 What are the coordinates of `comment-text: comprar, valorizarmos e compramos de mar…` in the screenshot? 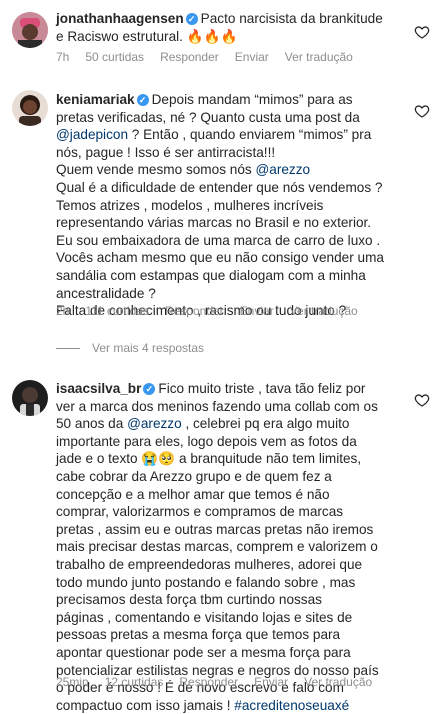 It's located at (200, 512).